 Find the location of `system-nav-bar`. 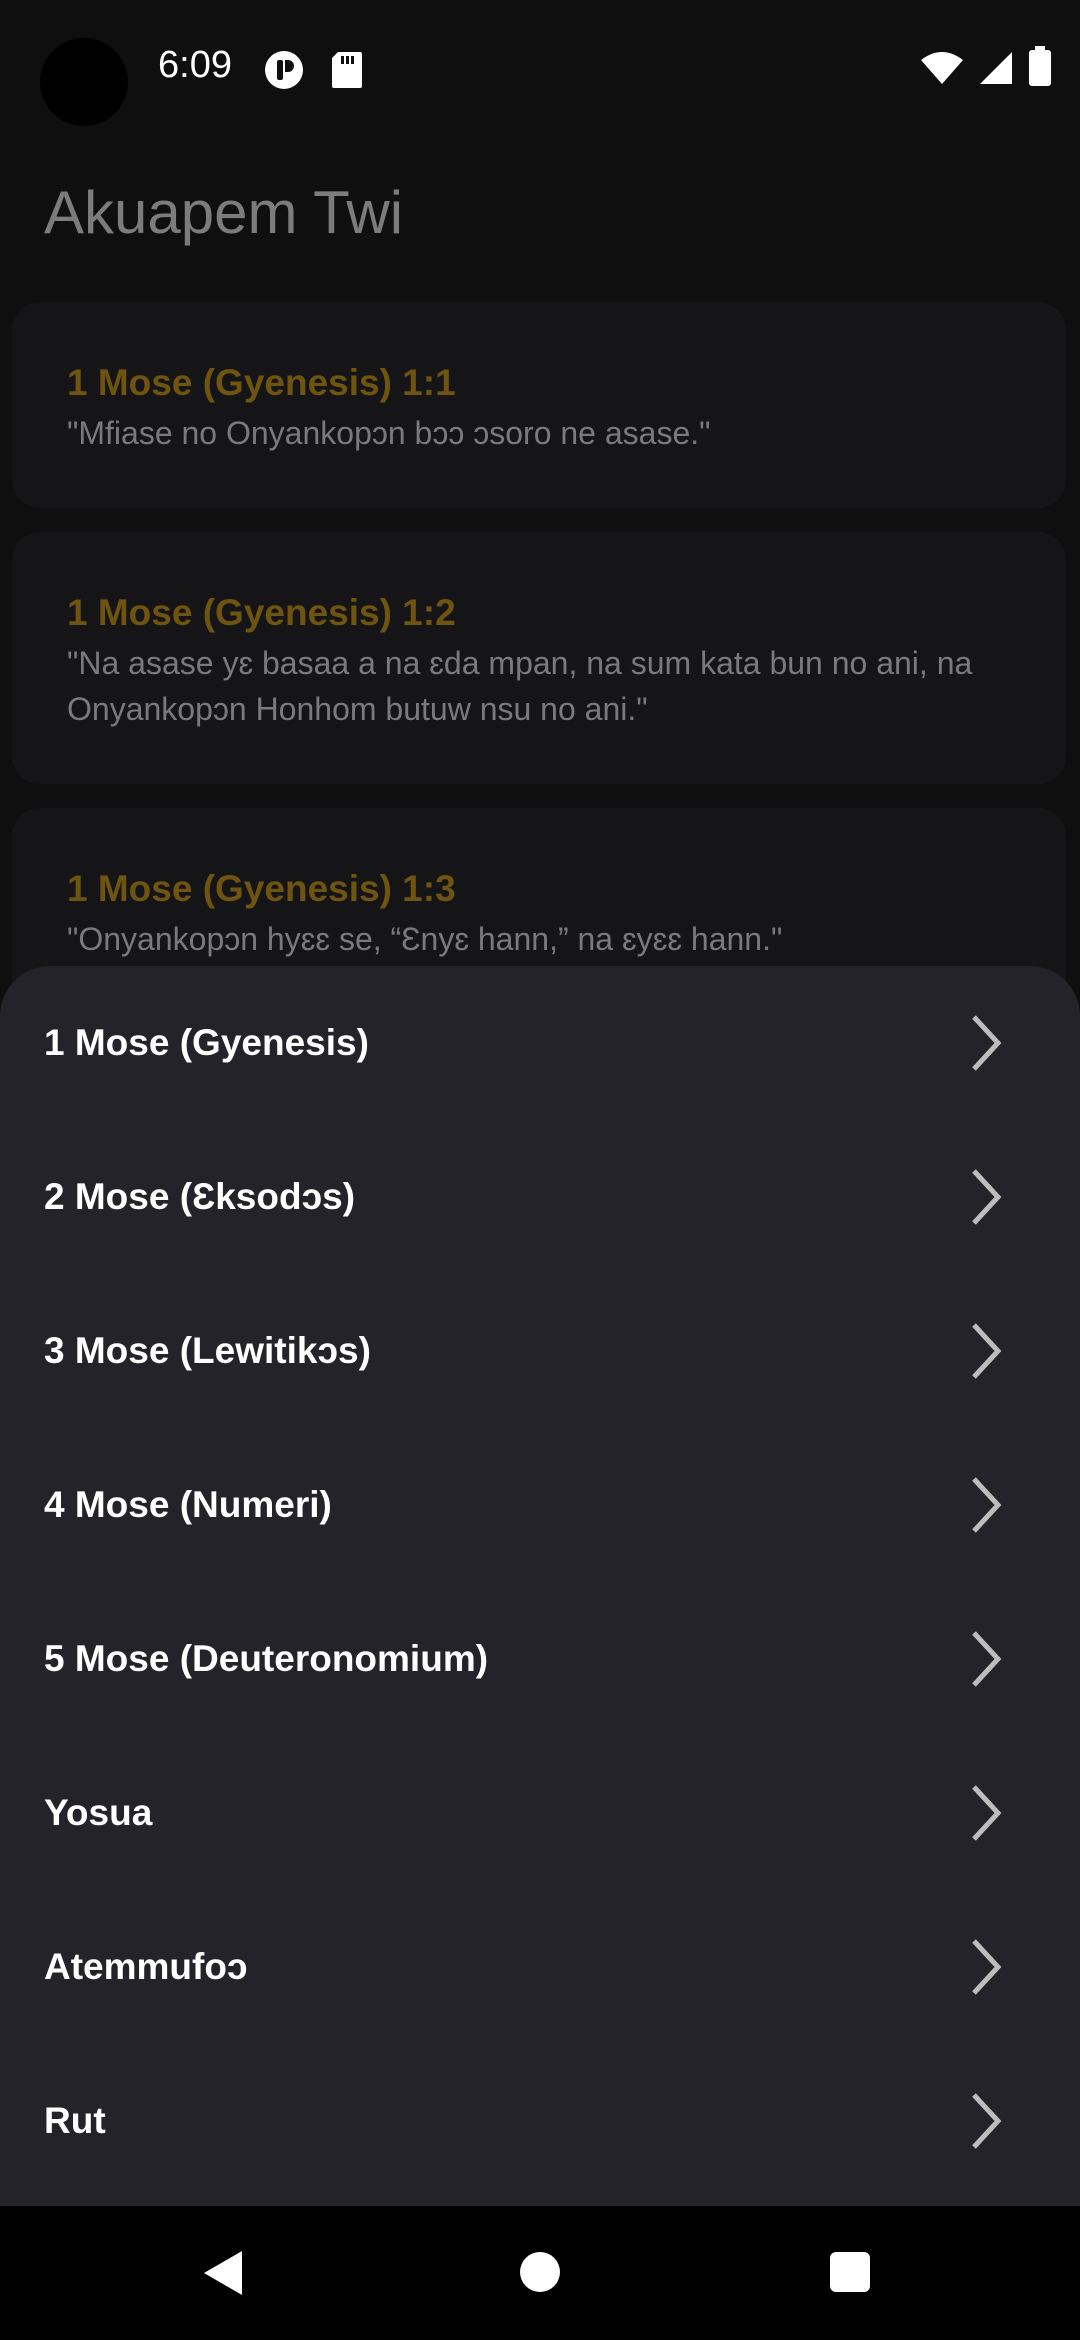

system-nav-bar is located at coordinates (540, 2273).